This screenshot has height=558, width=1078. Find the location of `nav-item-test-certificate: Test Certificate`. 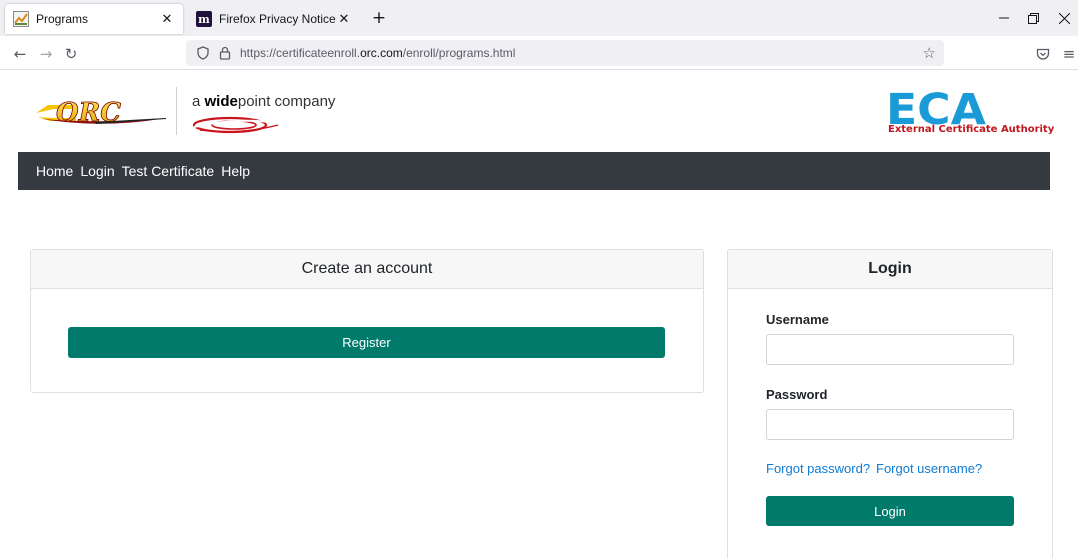

nav-item-test-certificate: Test Certificate is located at coordinates (168, 171).